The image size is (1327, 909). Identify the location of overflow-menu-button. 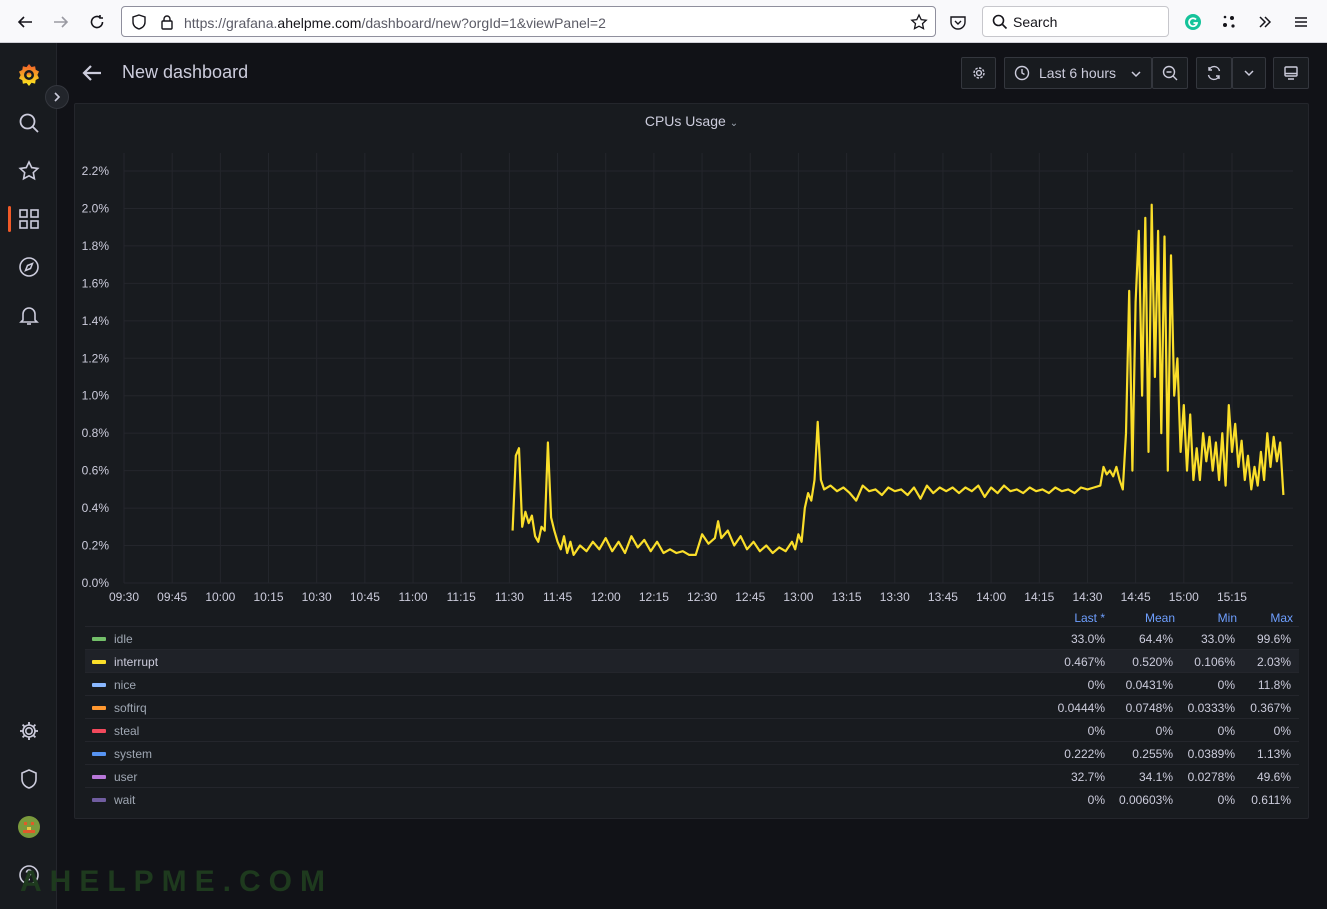
(1265, 22).